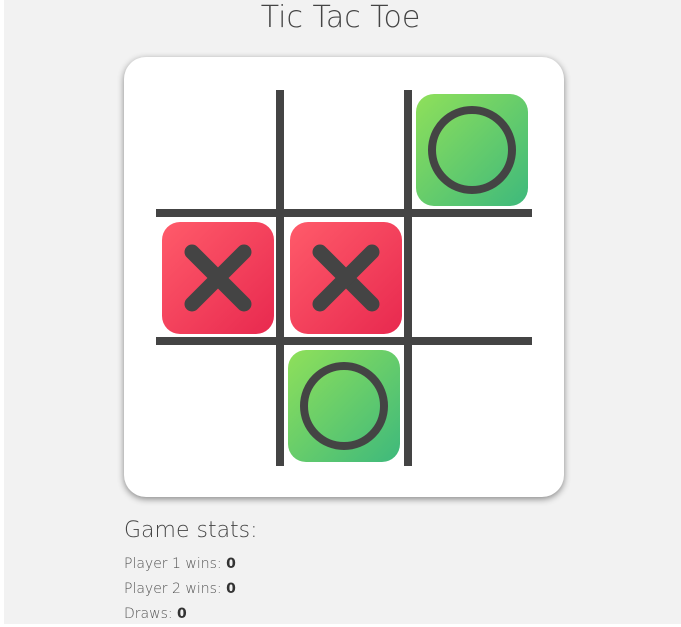  Describe the element at coordinates (182, 614) in the screenshot. I see `stat-draws-value: 0` at that location.